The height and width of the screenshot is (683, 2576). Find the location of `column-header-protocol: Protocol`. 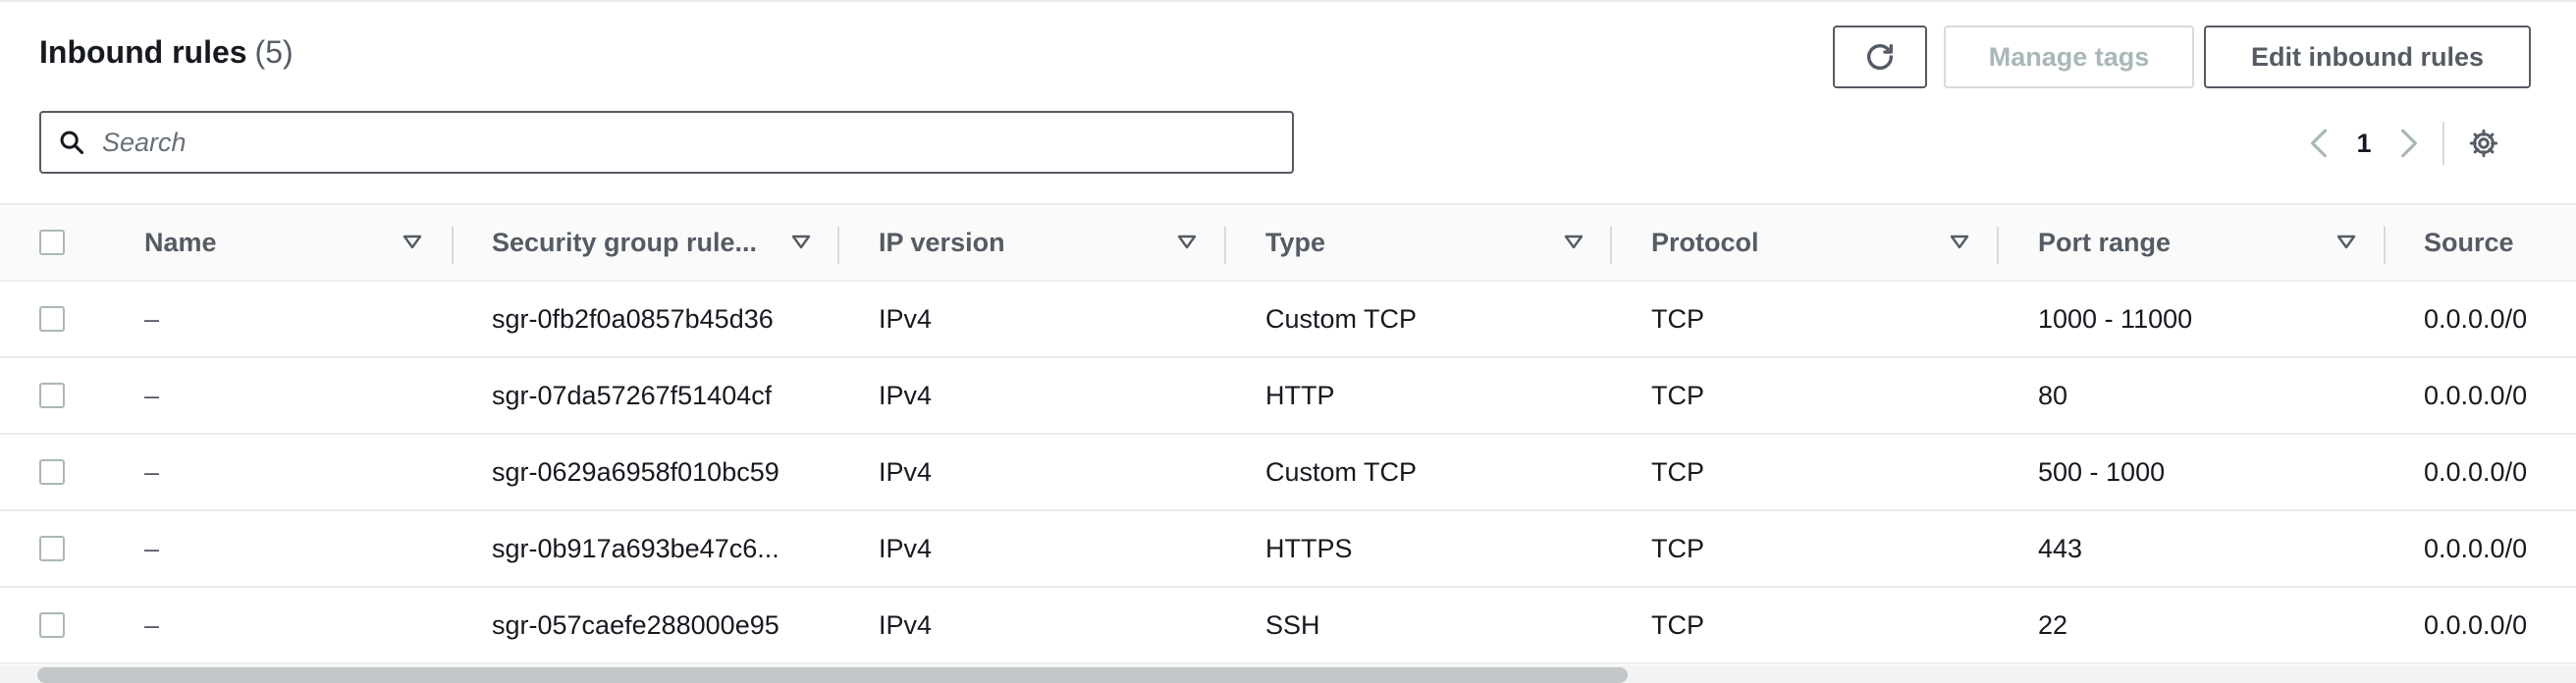

column-header-protocol: Protocol is located at coordinates (1705, 242).